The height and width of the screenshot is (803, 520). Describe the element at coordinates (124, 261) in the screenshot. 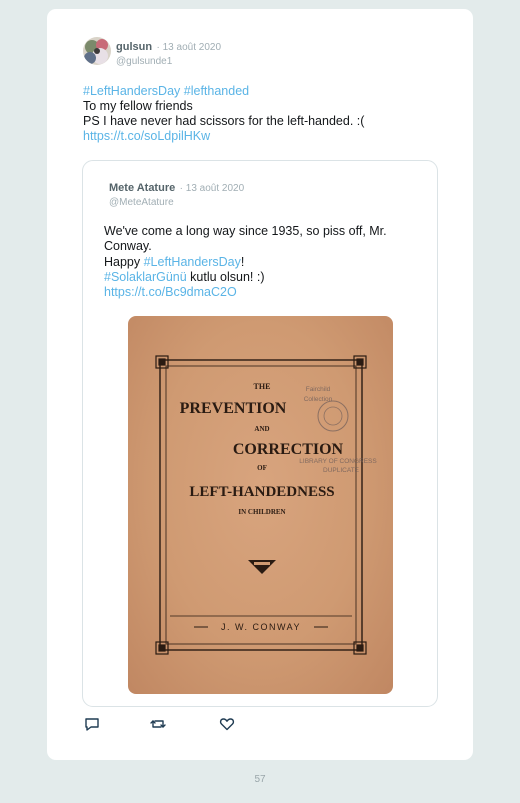

I see `quoted-text-happy: Happy` at that location.